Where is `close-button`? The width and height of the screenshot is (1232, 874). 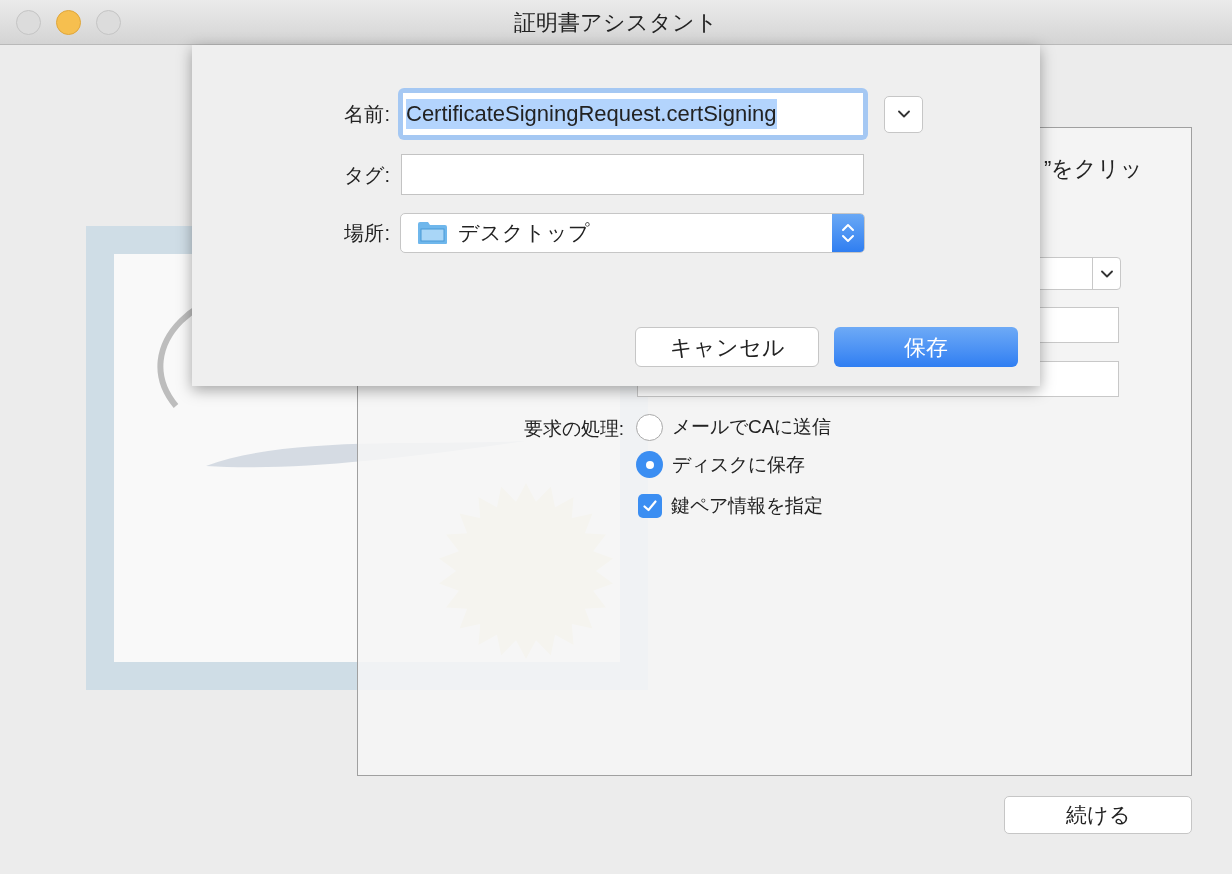
close-button is located at coordinates (28, 22).